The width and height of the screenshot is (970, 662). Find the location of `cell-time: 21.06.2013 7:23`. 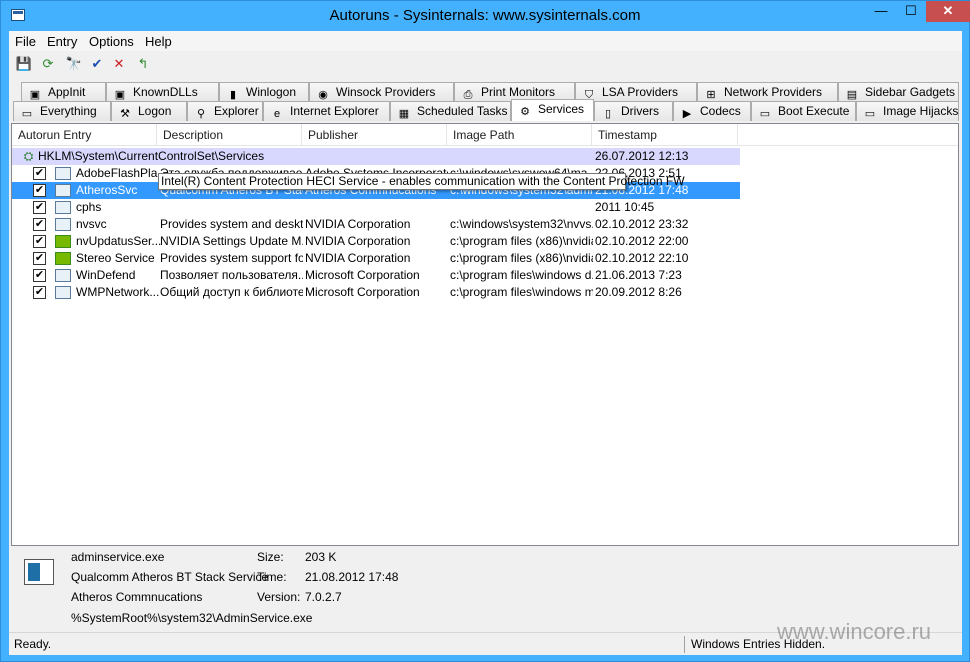

cell-time: 21.06.2013 7:23 is located at coordinates (638, 275).